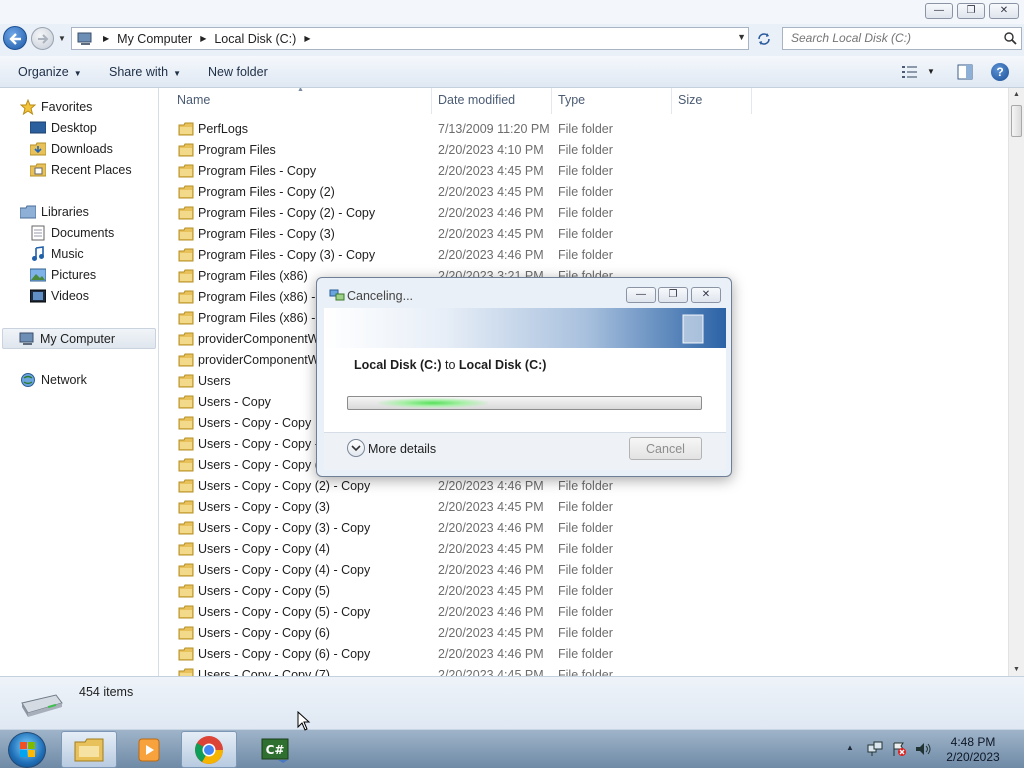 The image size is (1024, 772). I want to click on column-header-date-modified: Date modified, so click(476, 100).